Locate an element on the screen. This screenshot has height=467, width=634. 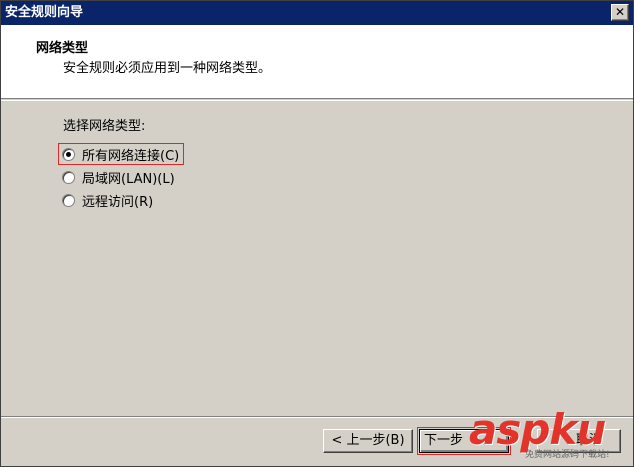
radio-button-checked is located at coordinates (68, 154).